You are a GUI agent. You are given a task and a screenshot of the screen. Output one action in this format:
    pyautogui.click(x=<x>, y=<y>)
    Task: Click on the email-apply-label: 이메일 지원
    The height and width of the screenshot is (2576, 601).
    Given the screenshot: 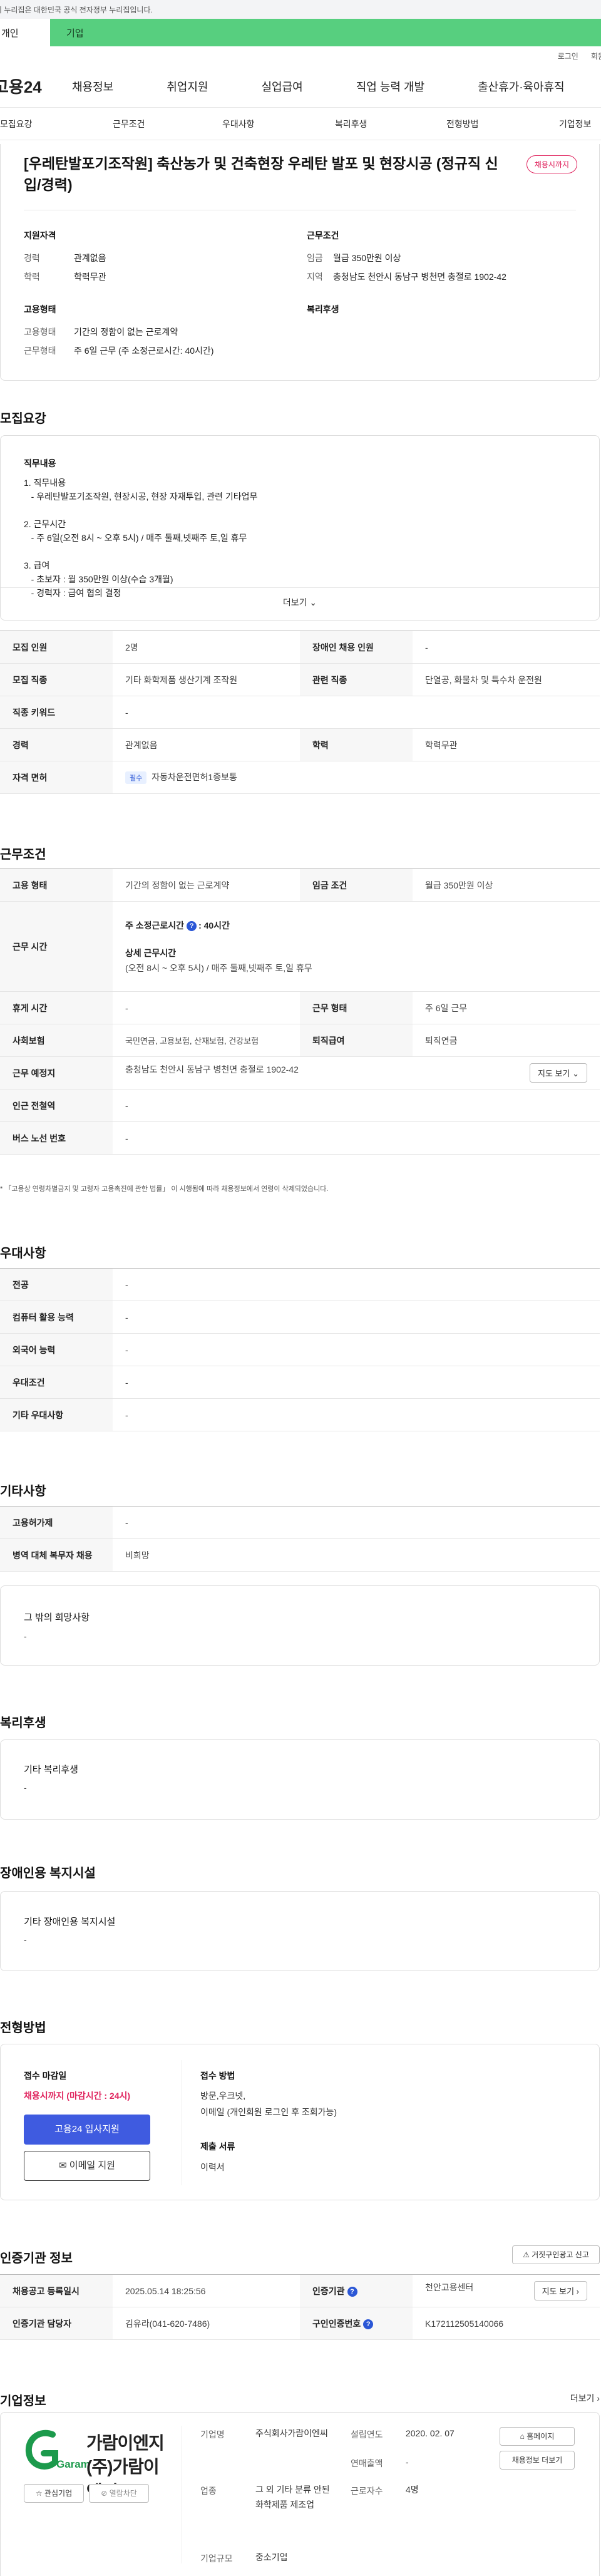 What is the action you would take?
    pyautogui.click(x=92, y=2165)
    